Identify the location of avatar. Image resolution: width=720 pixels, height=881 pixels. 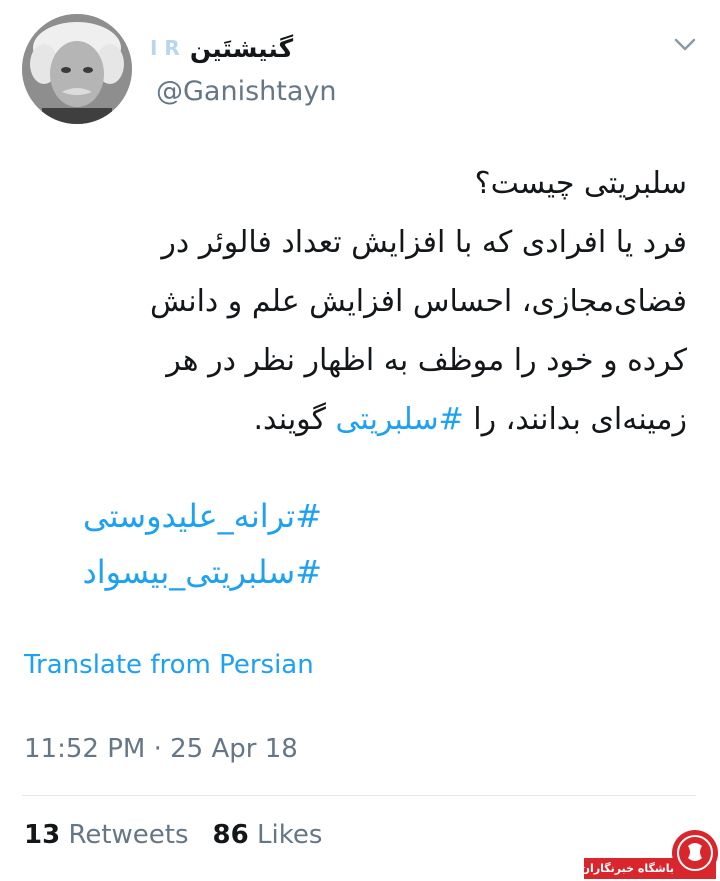
(77, 69).